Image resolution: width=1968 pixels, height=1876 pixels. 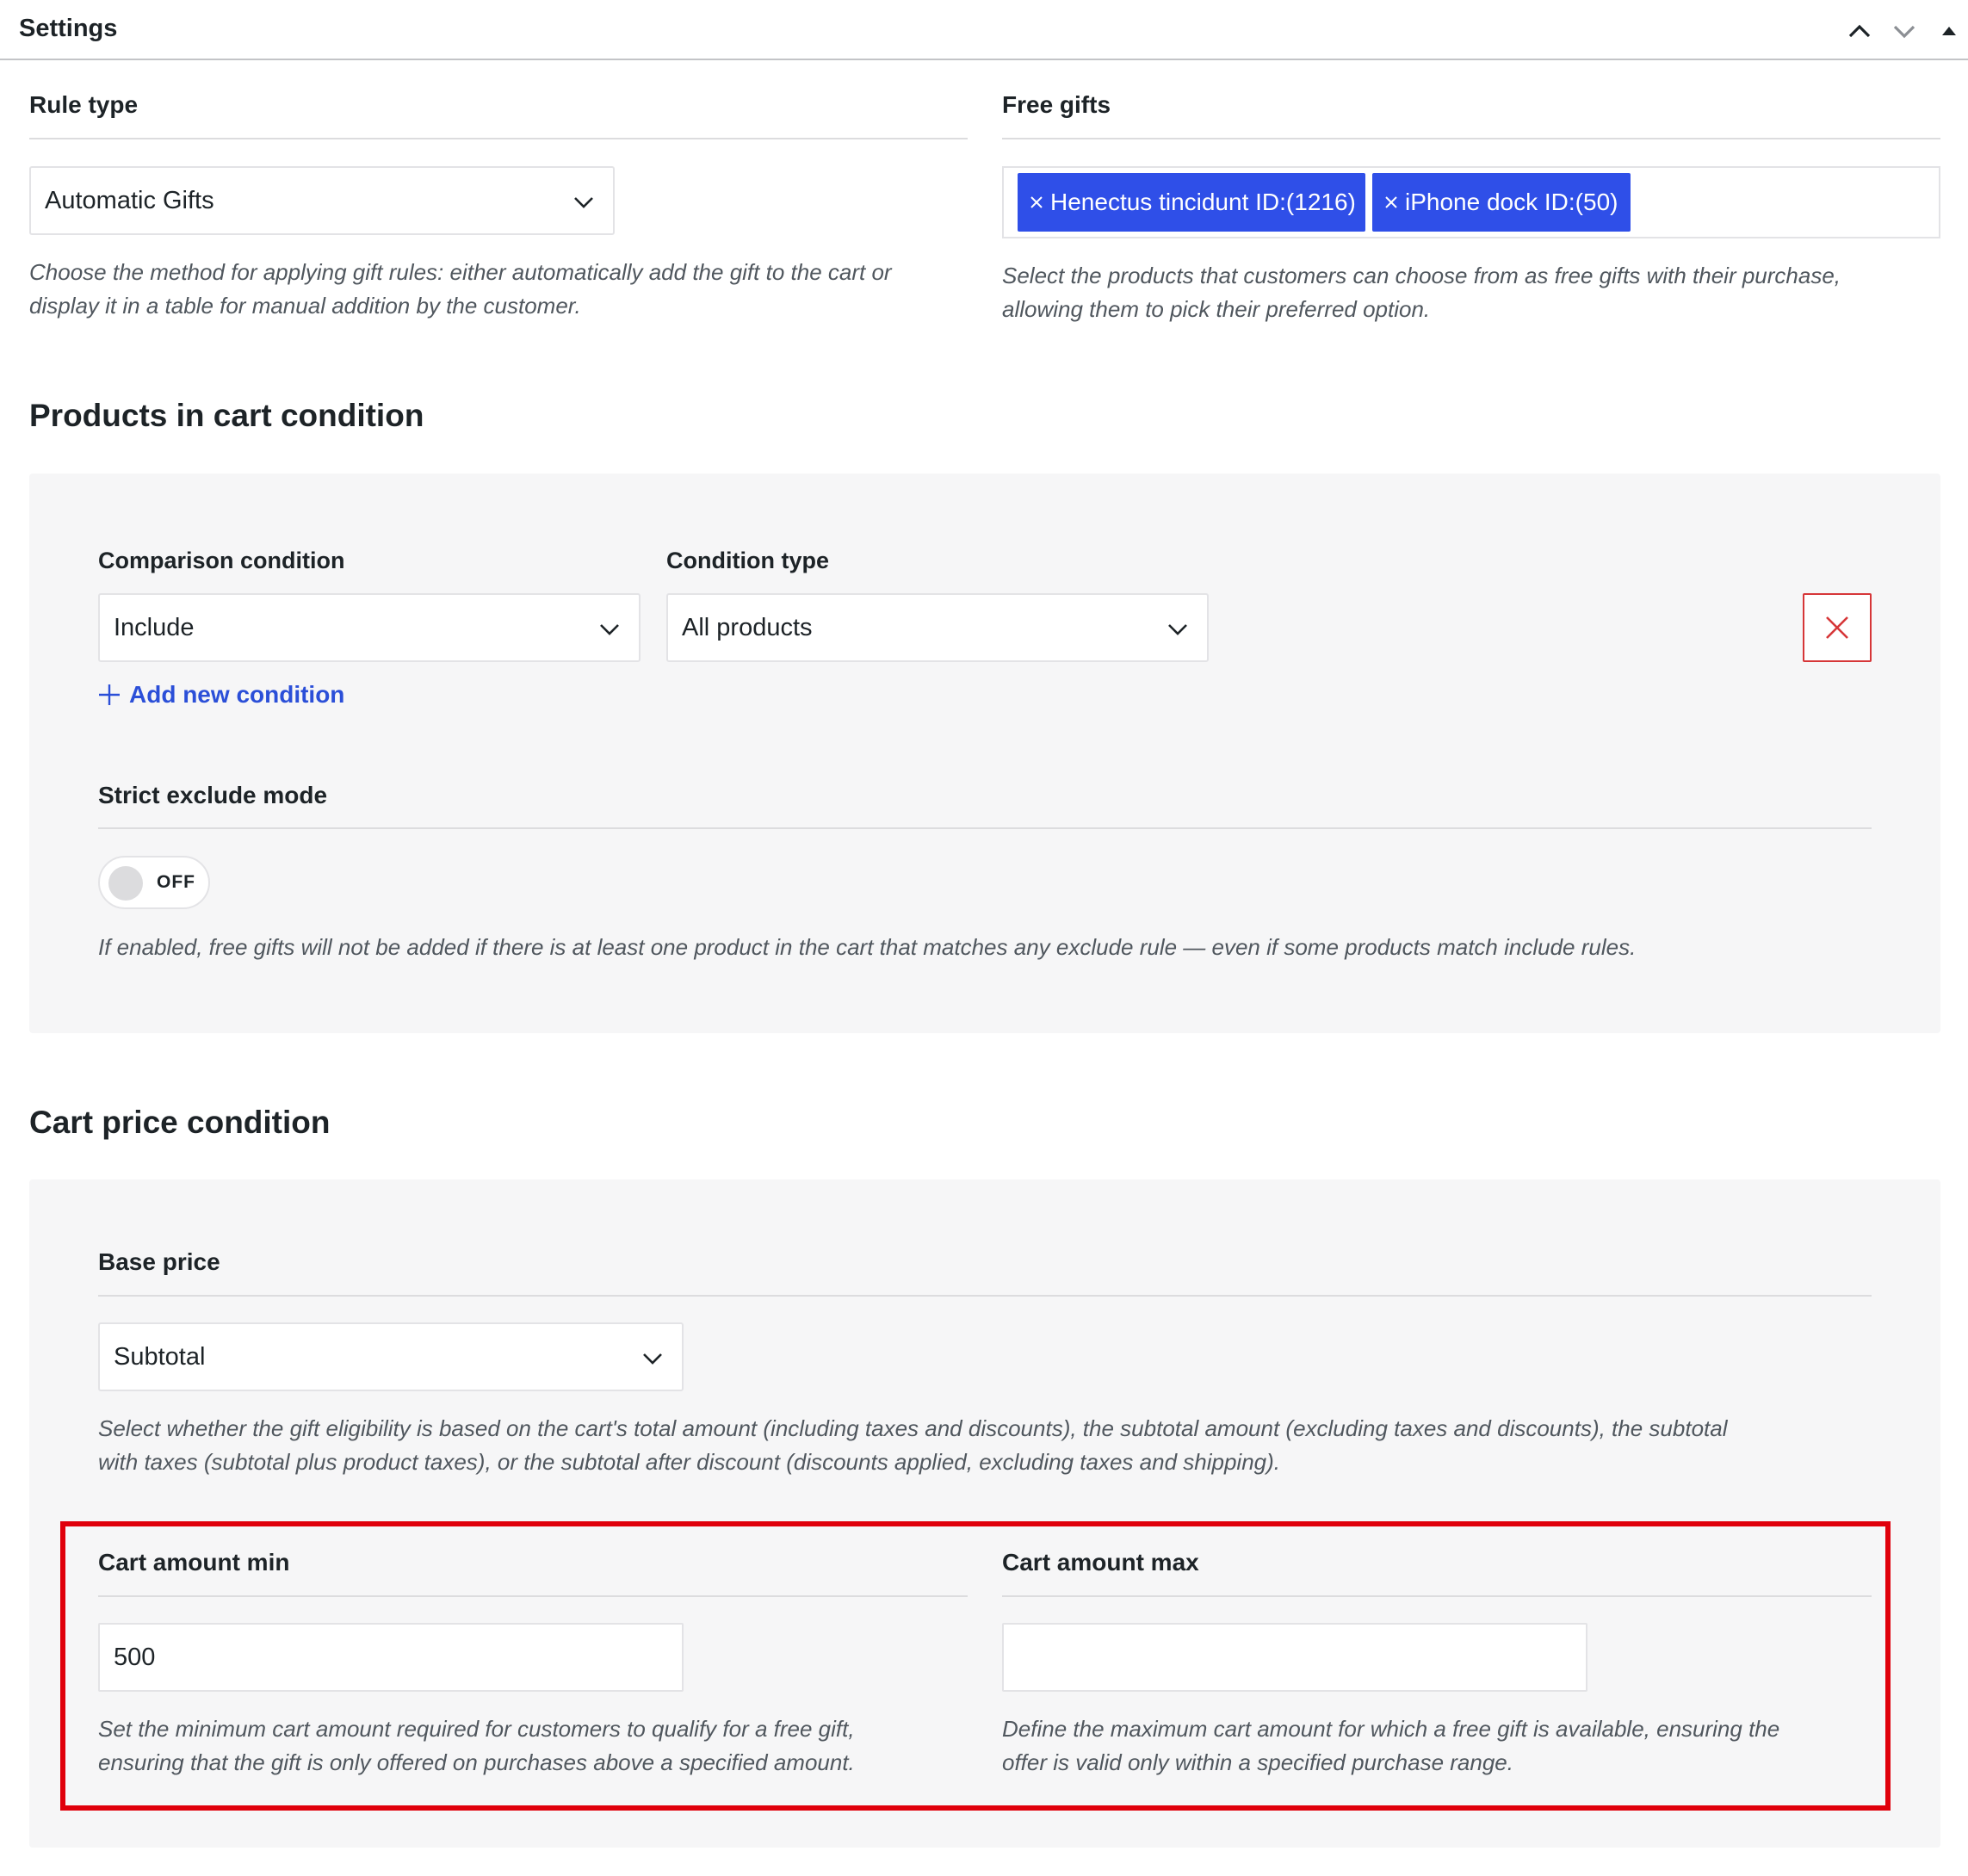 I want to click on comparison-condition-value: Include, so click(x=154, y=627).